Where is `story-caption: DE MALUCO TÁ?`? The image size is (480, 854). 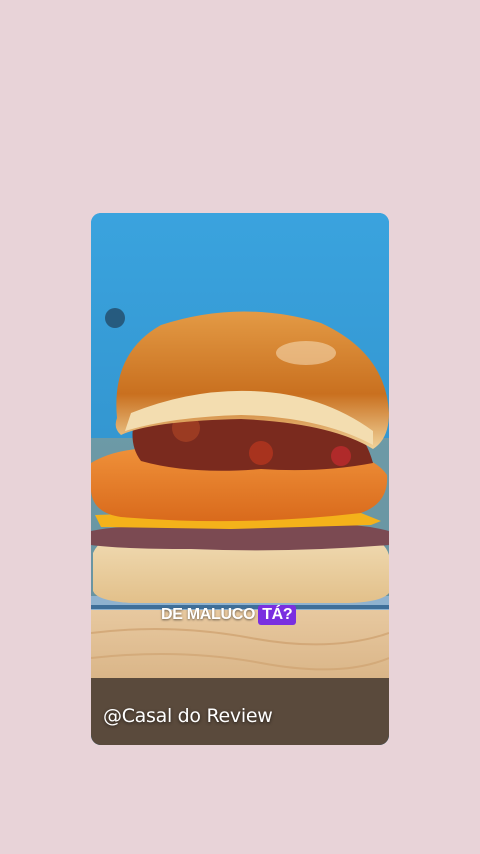 story-caption: DE MALUCO TÁ? is located at coordinates (228, 615).